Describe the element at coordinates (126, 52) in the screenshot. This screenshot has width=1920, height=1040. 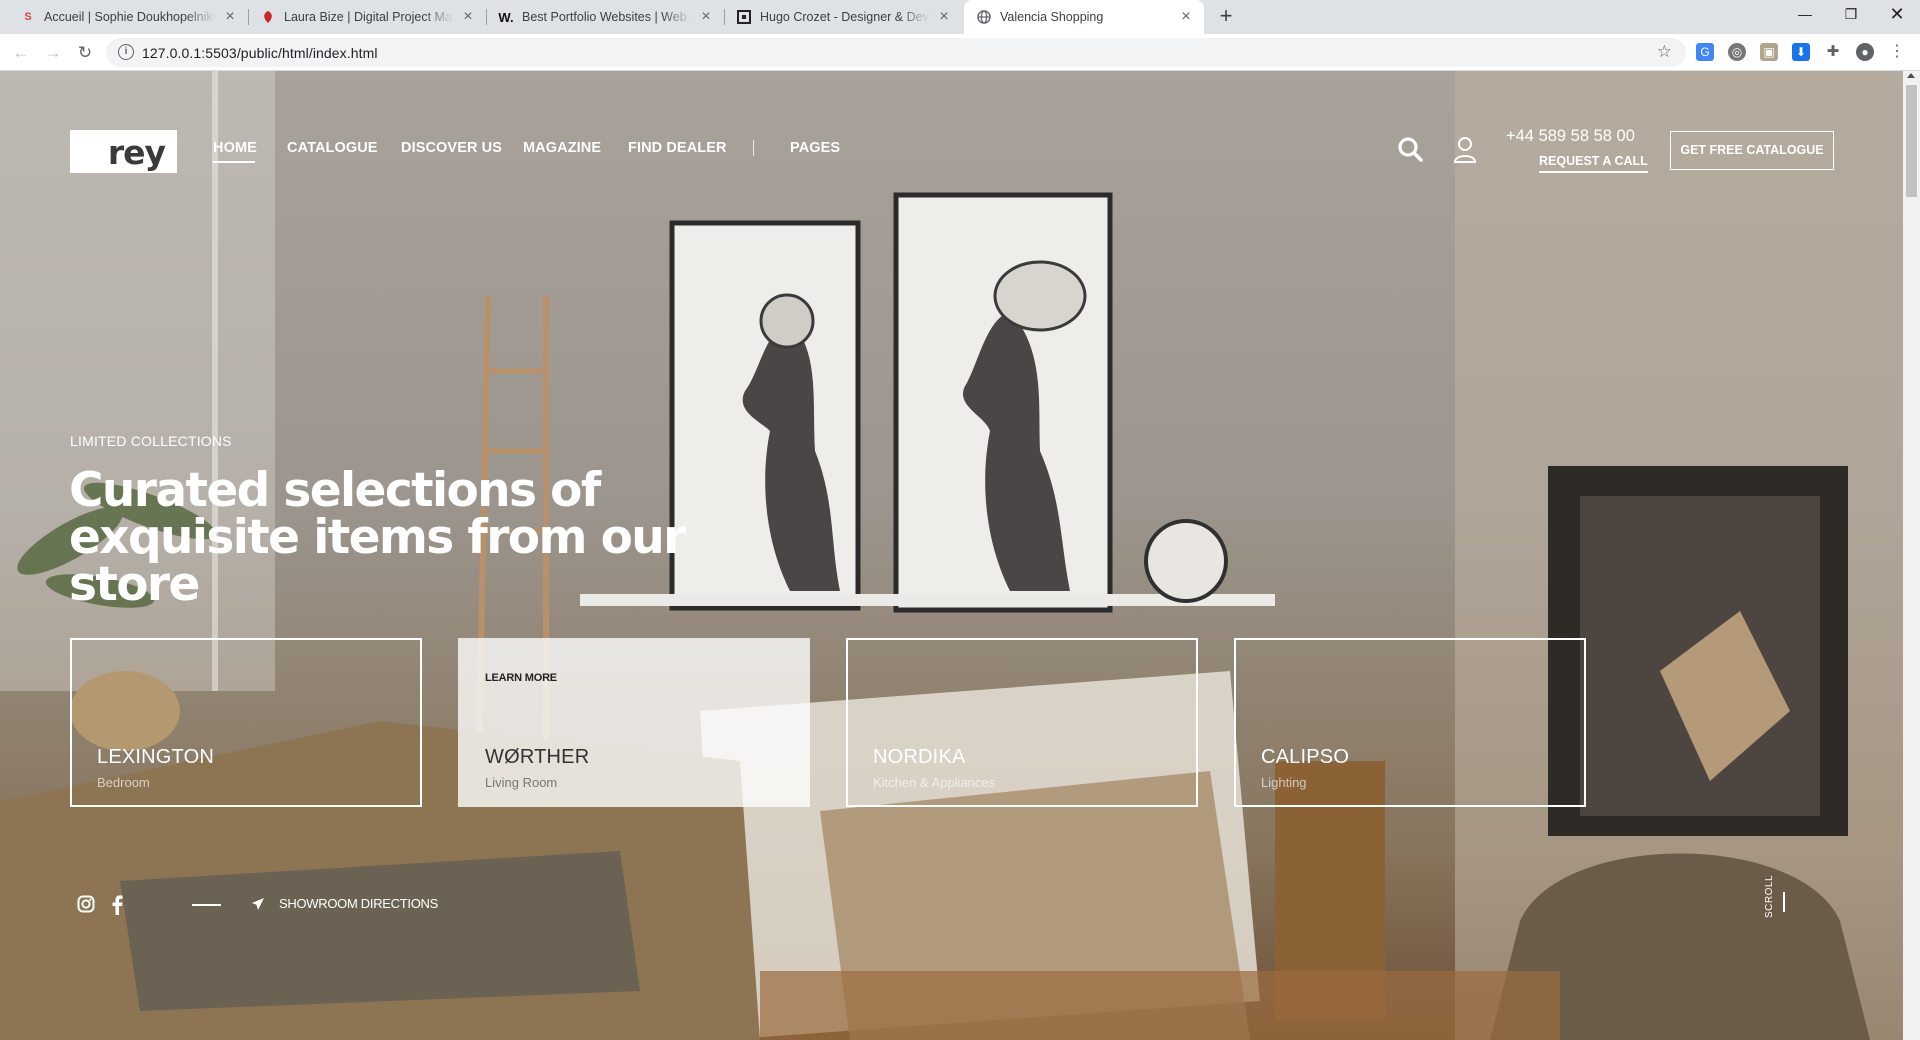
I see `site-info-icon: i` at that location.